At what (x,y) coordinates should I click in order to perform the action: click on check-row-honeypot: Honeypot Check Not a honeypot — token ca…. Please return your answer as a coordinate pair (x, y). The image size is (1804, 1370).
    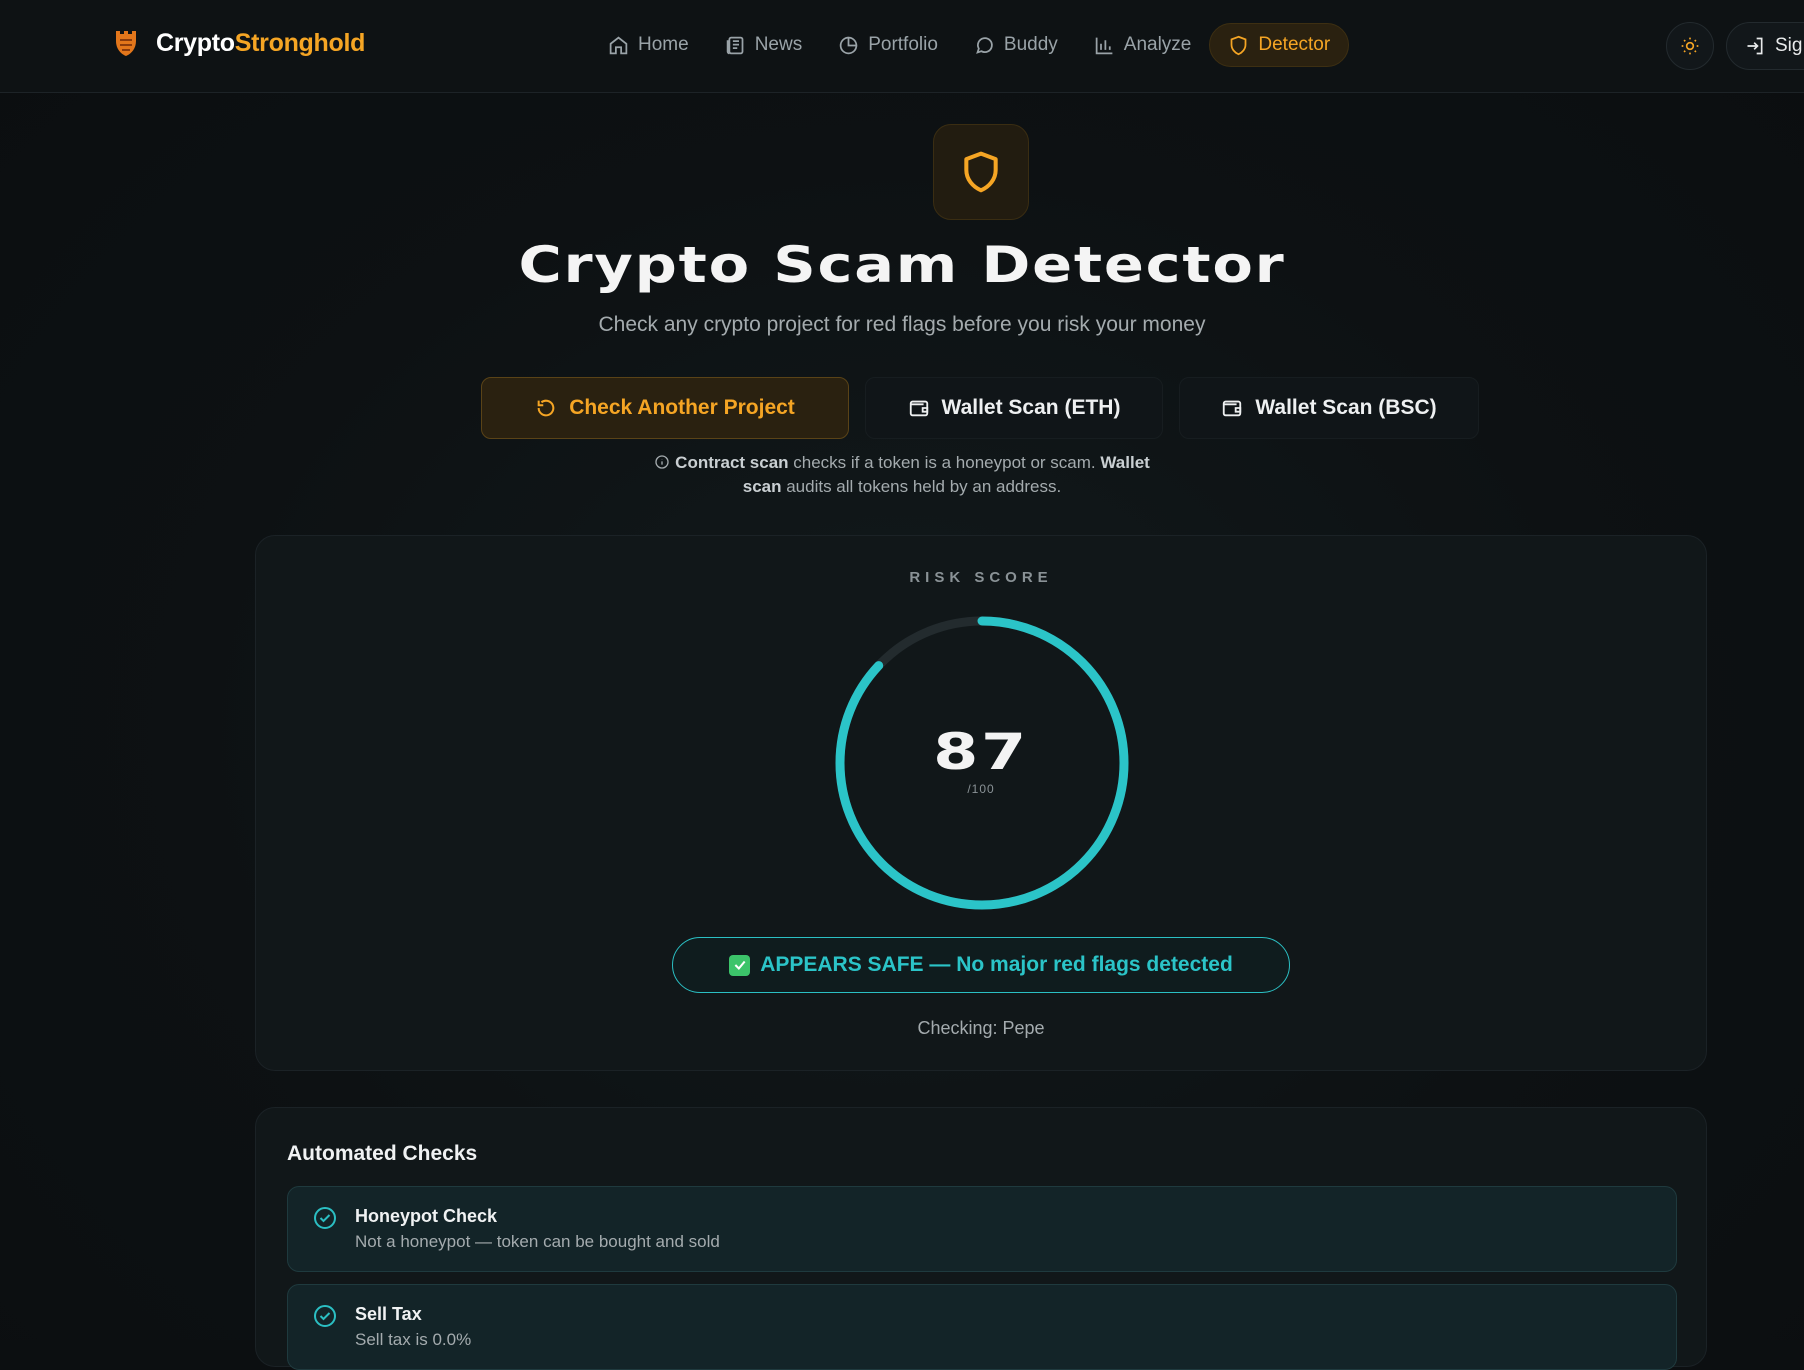
    Looking at the image, I should click on (982, 1229).